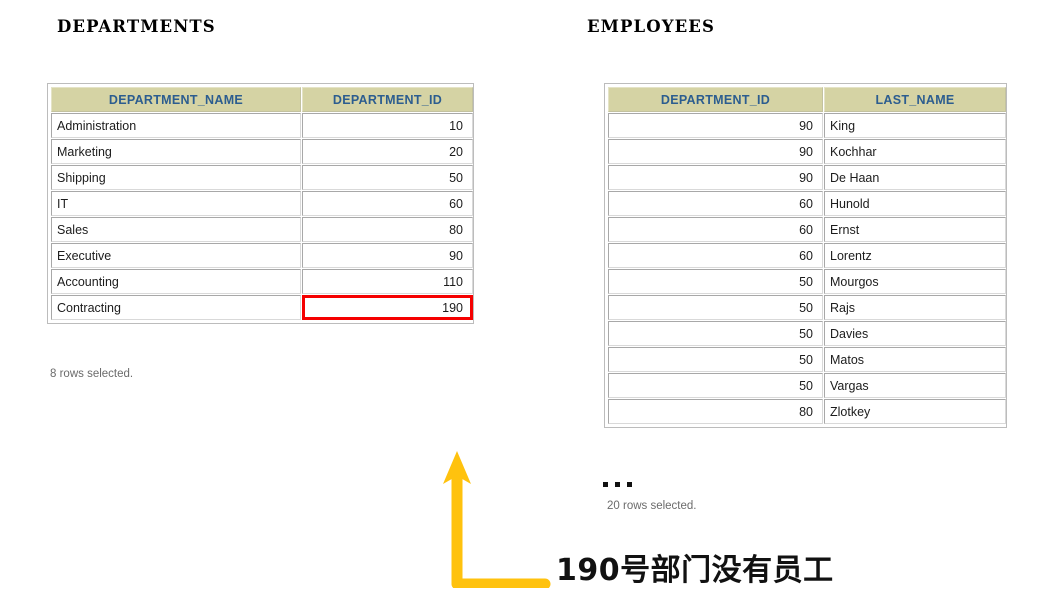 This screenshot has width=1050, height=596. I want to click on departments-rows-selected-note: 8 rows selected., so click(92, 374).